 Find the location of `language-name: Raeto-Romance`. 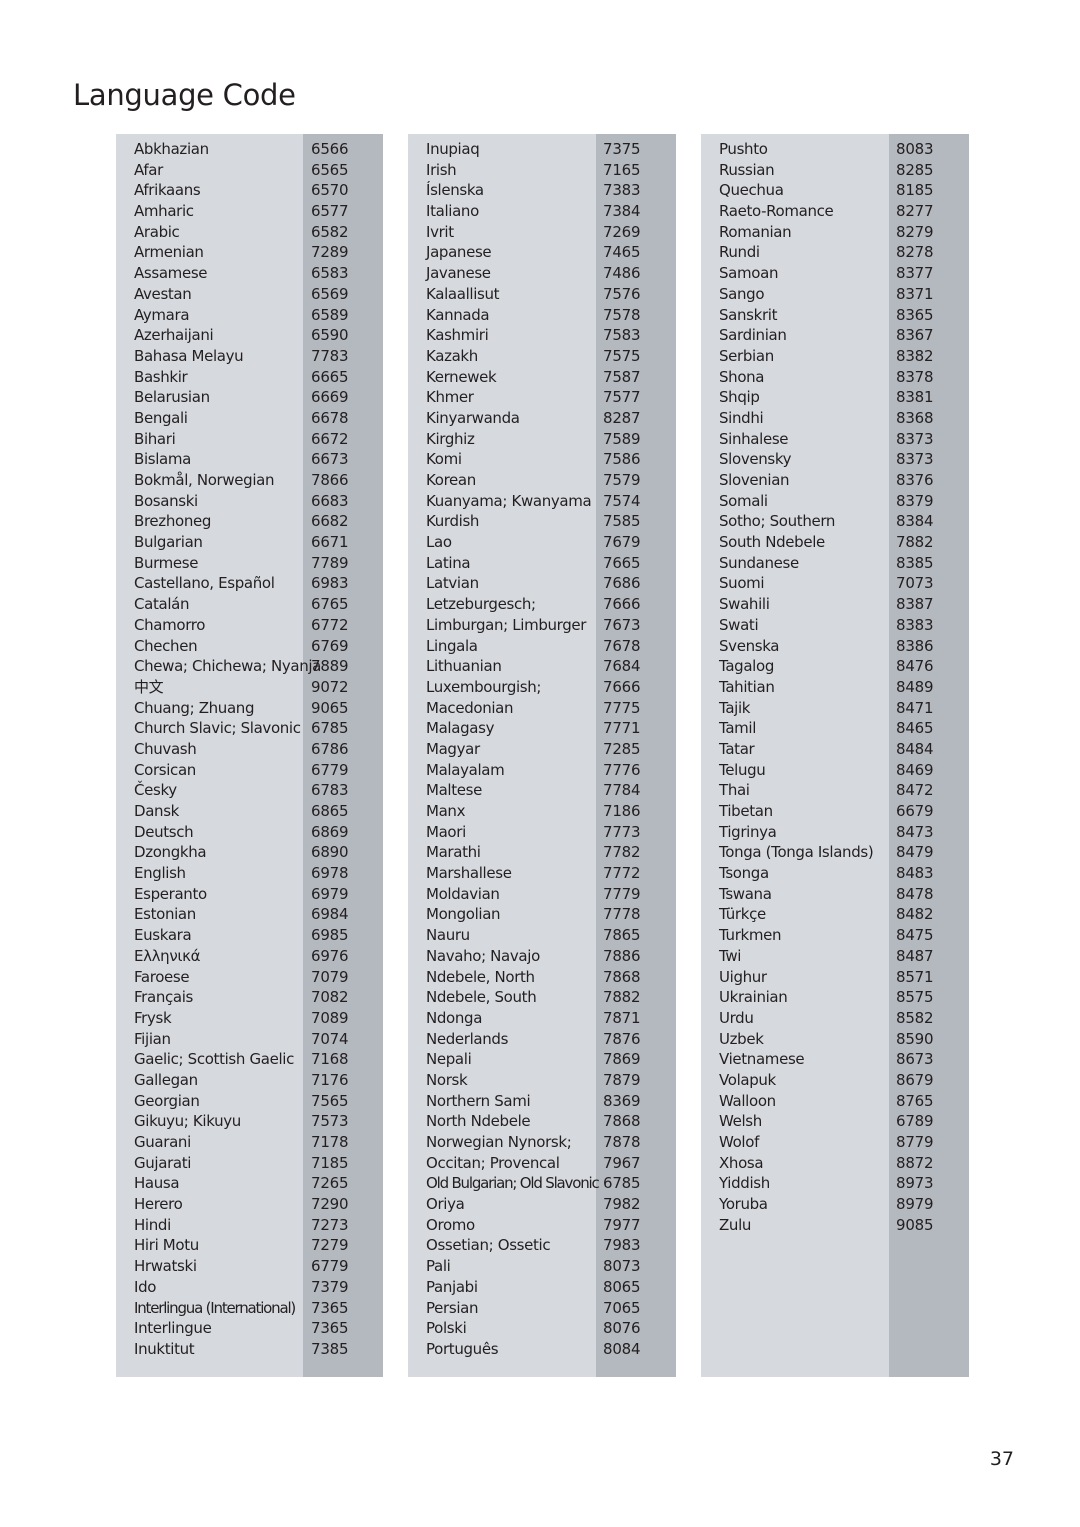

language-name: Raeto-Romance is located at coordinates (776, 211).